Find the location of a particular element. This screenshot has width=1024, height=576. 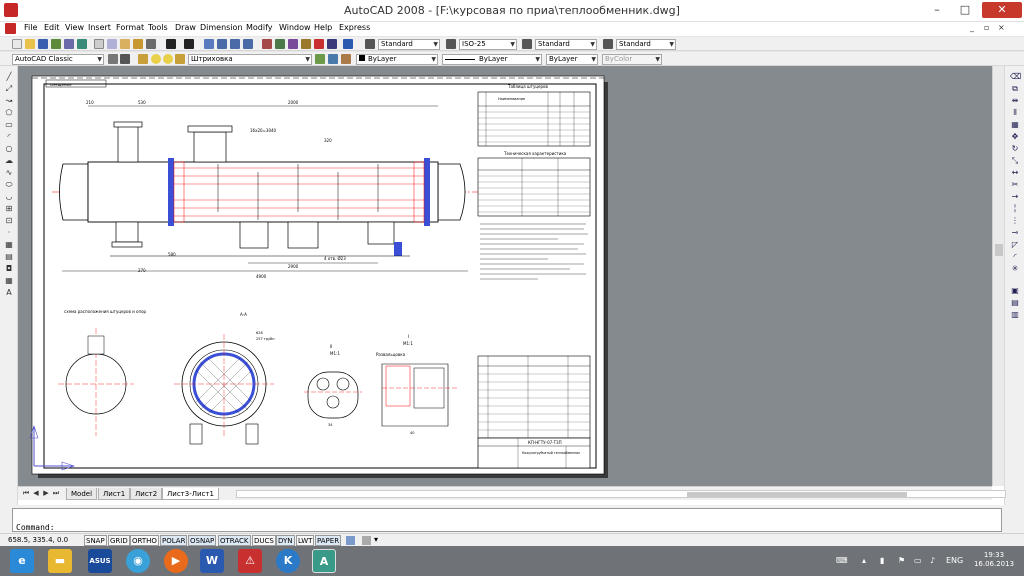

offset-icon: ⫴ is located at coordinates (1015, 113).